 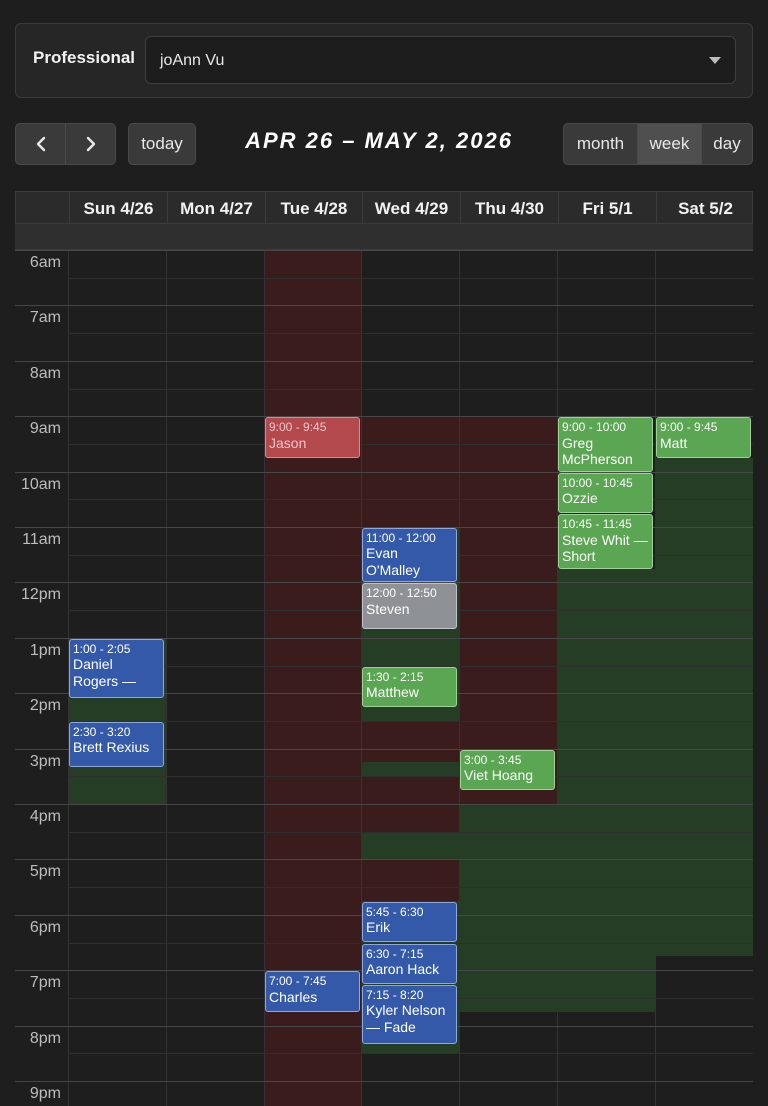 I want to click on chevron-left-icon, so click(x=40, y=144).